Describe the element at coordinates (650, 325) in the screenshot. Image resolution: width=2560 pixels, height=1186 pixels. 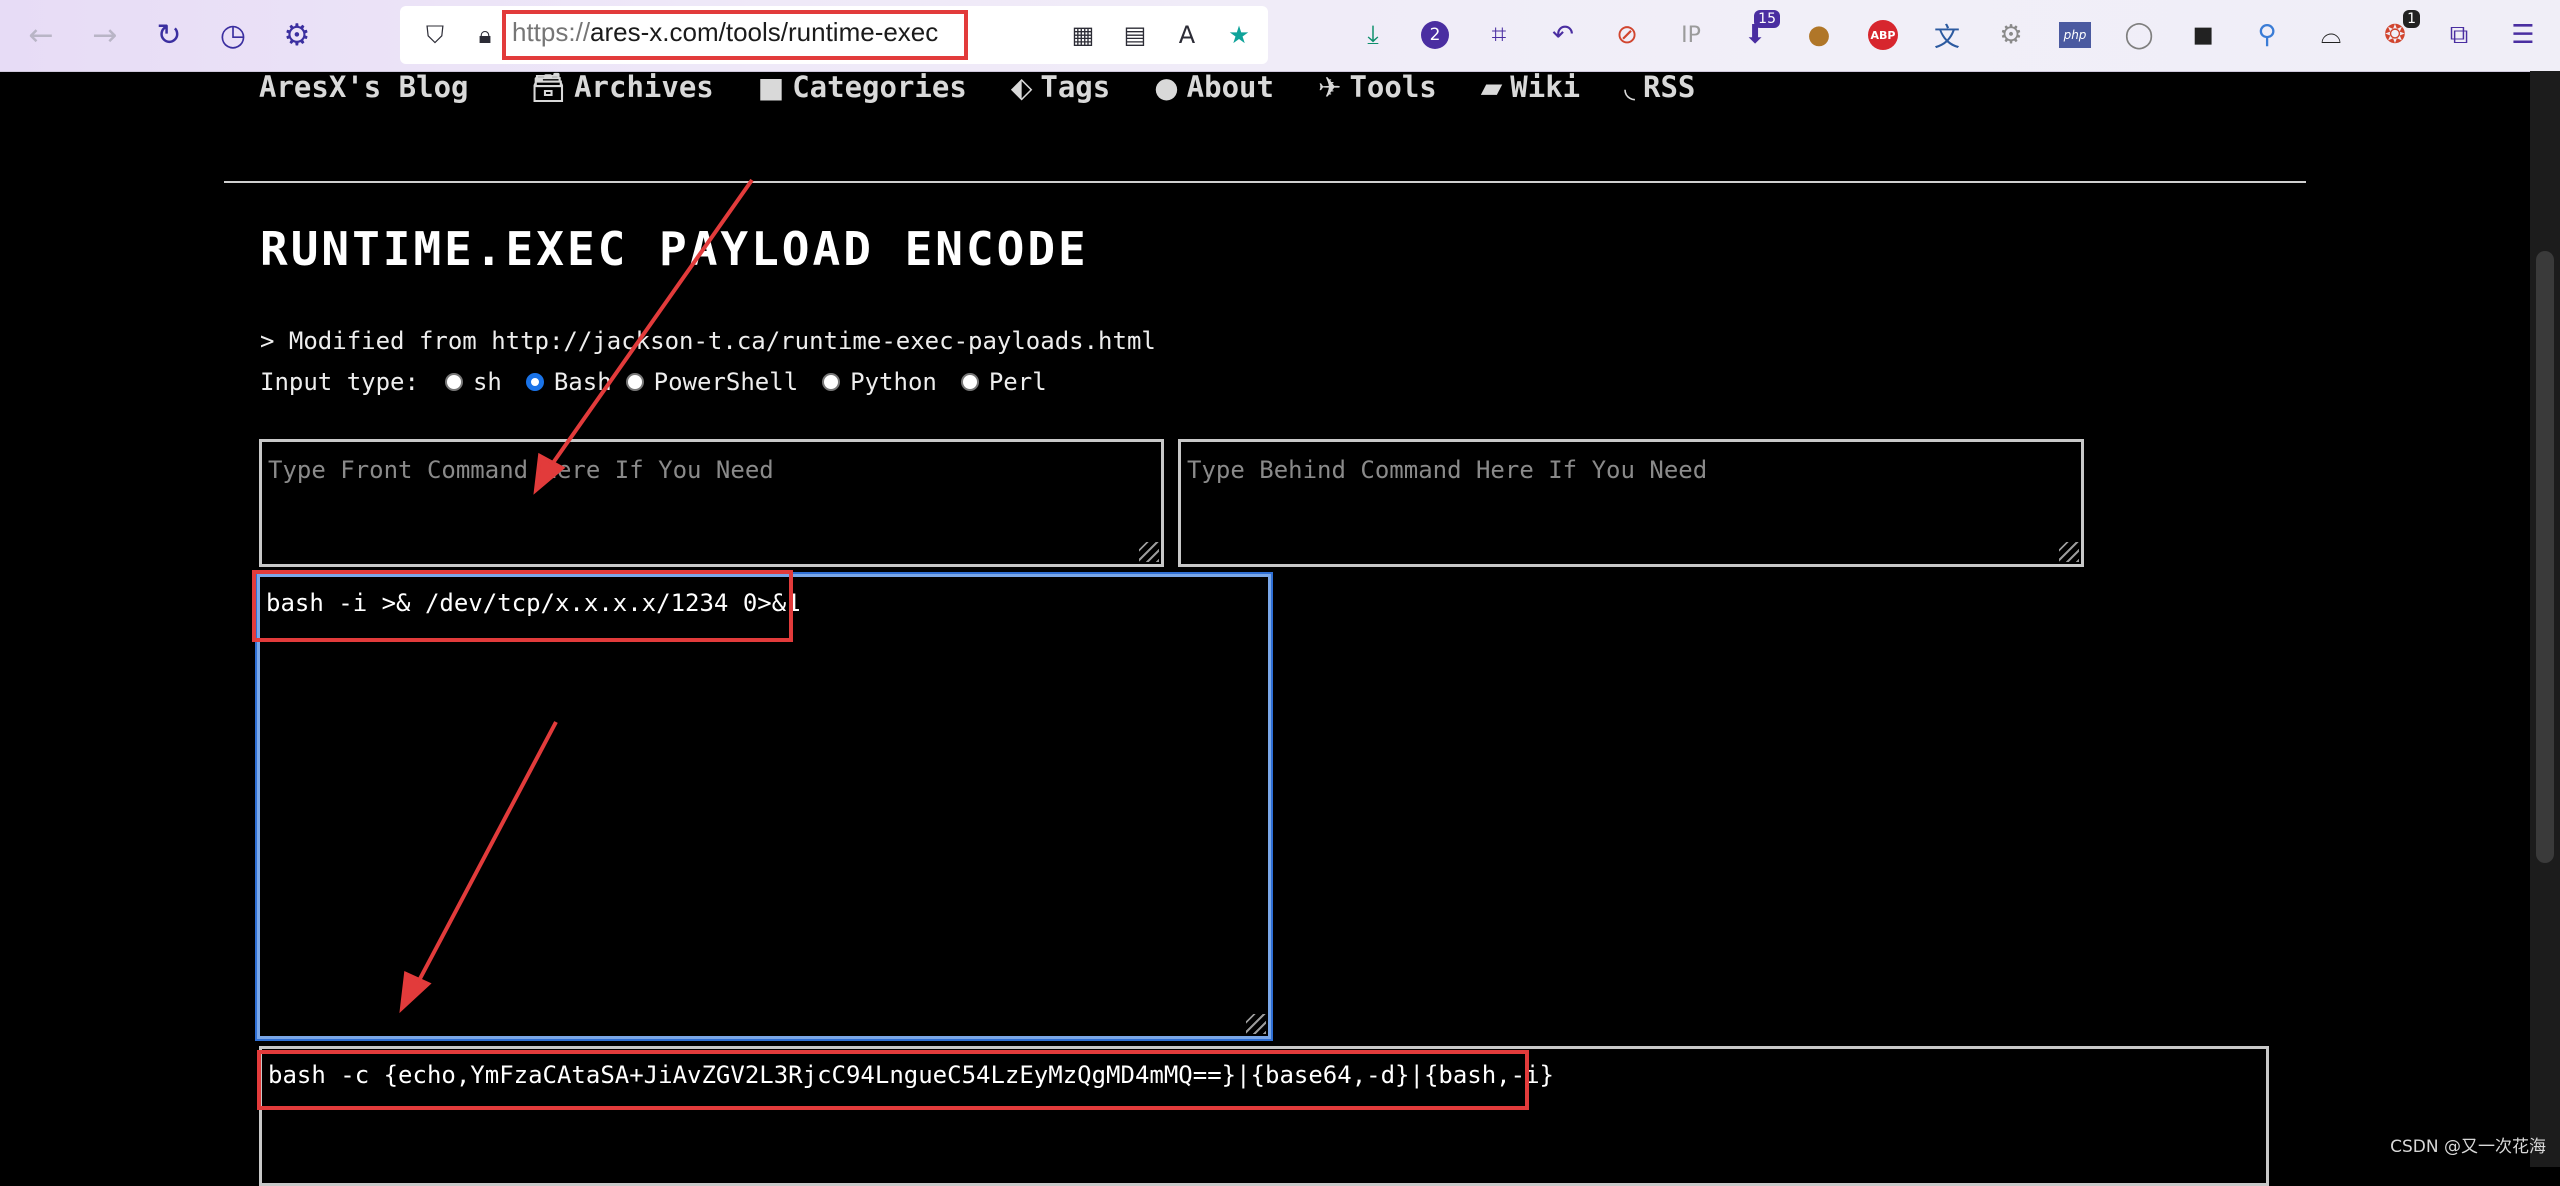
I see `arrow-url-to-front` at that location.